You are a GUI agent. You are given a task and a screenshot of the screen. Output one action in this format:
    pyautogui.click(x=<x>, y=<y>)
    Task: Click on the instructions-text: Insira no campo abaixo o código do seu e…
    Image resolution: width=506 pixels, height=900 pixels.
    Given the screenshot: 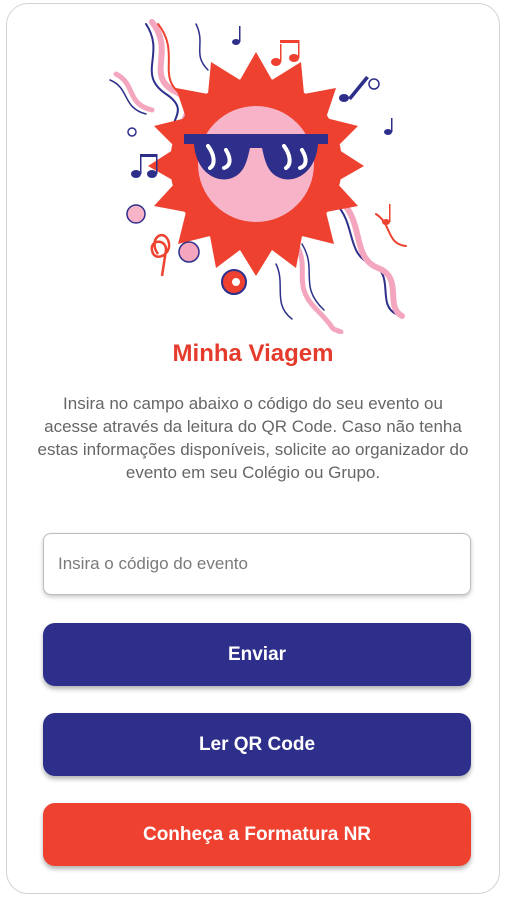 What is the action you would take?
    pyautogui.click(x=253, y=438)
    